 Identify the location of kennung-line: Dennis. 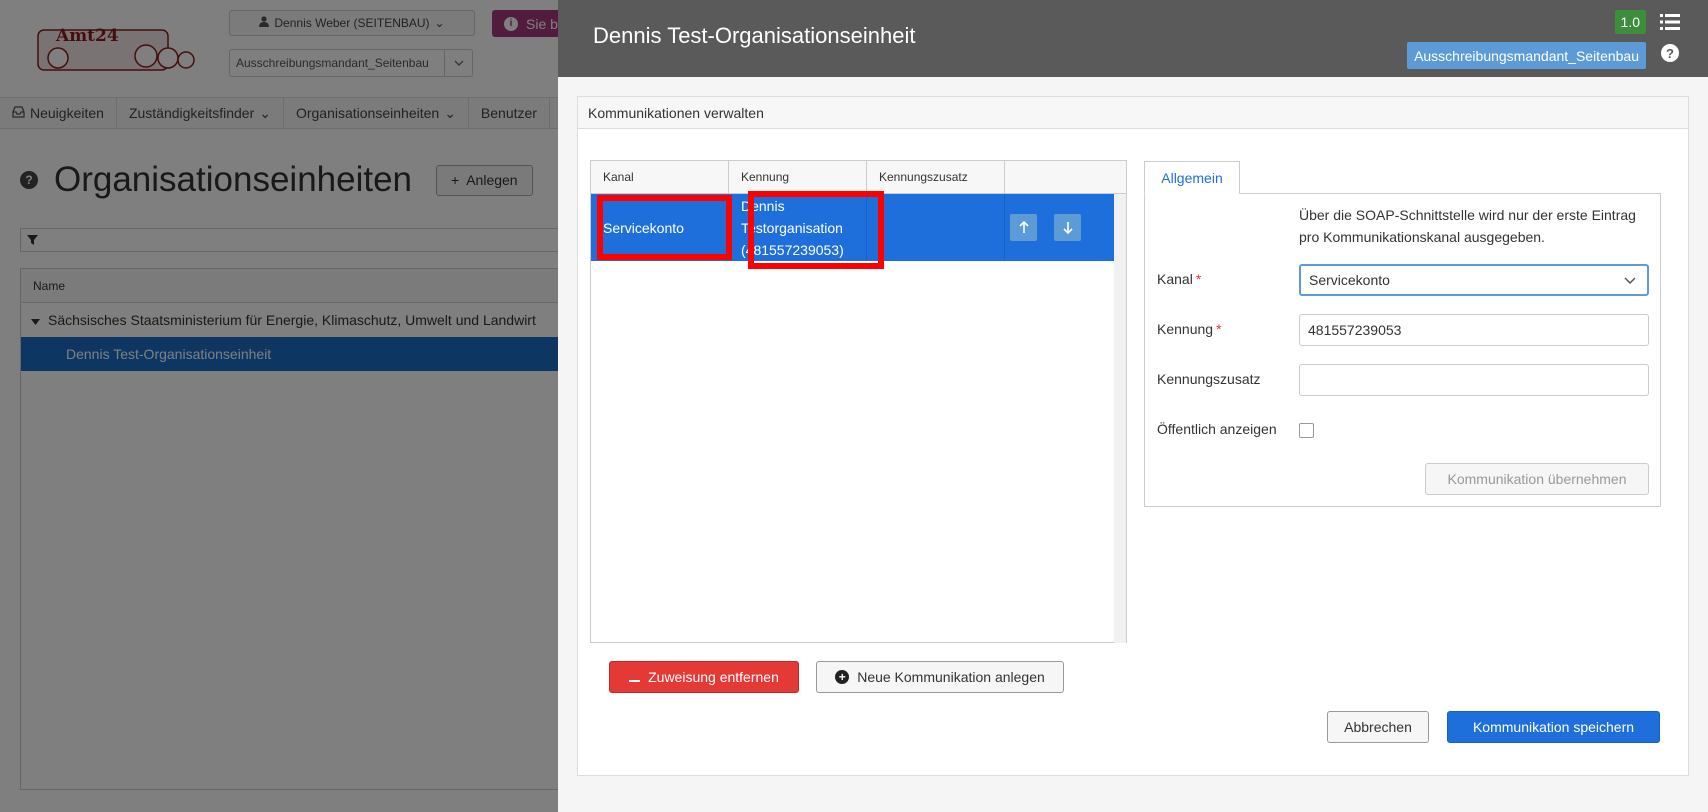
(763, 205).